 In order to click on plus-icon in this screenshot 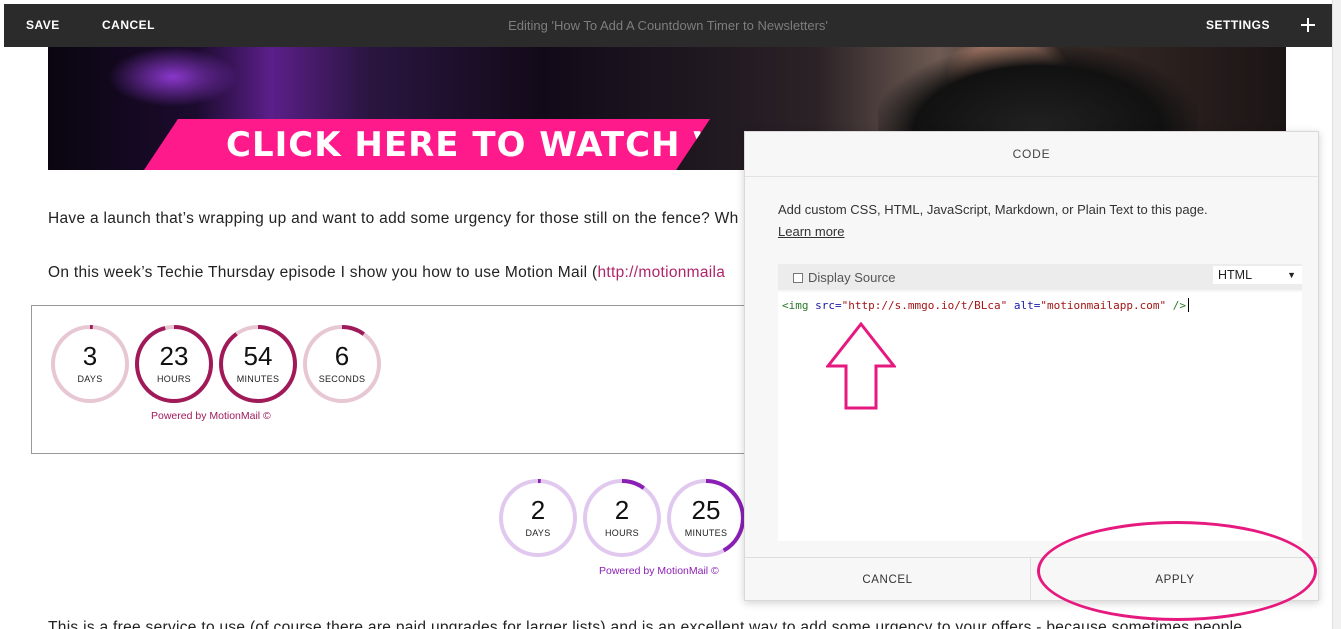, I will do `click(1308, 25)`.